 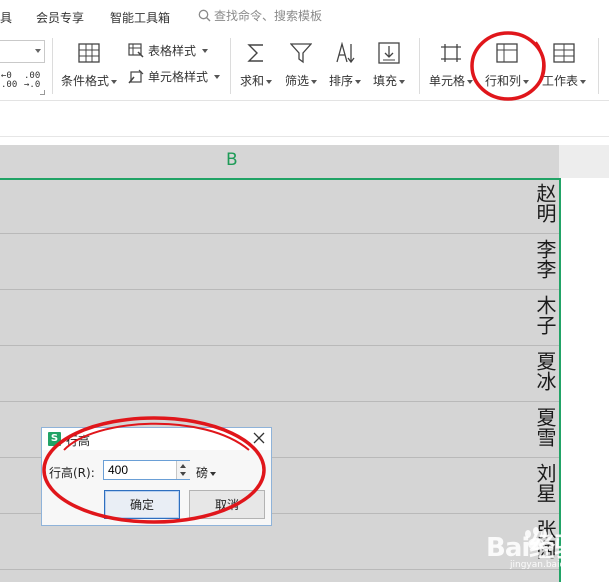 I want to click on cell-button: 单元格, so click(x=451, y=64).